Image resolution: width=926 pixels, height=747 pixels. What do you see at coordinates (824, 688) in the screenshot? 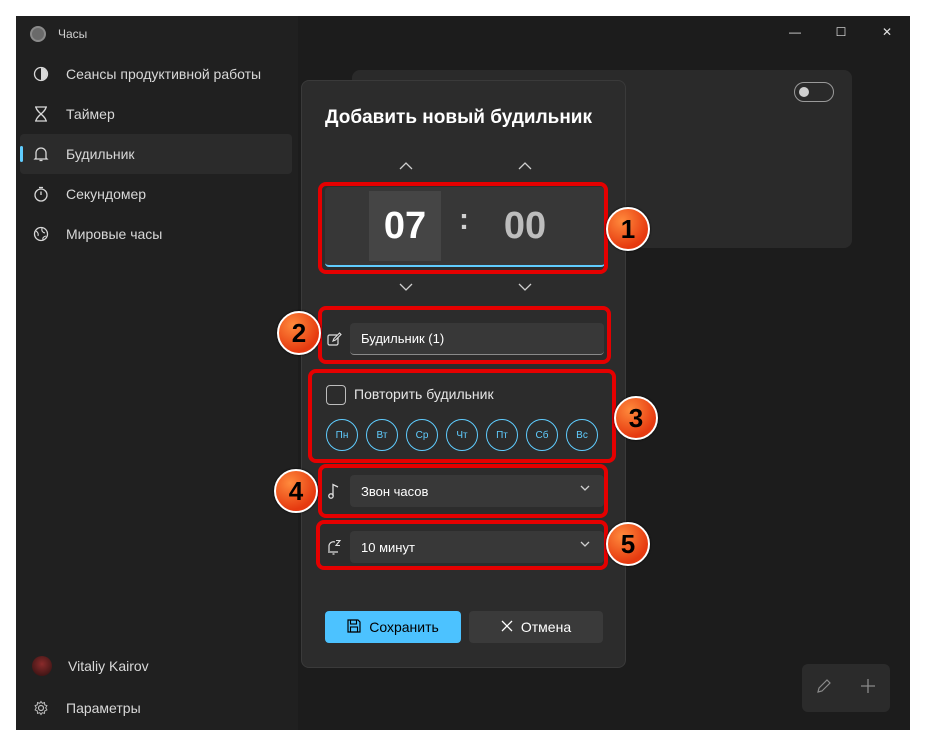
I see `edit-icon` at bounding box center [824, 688].